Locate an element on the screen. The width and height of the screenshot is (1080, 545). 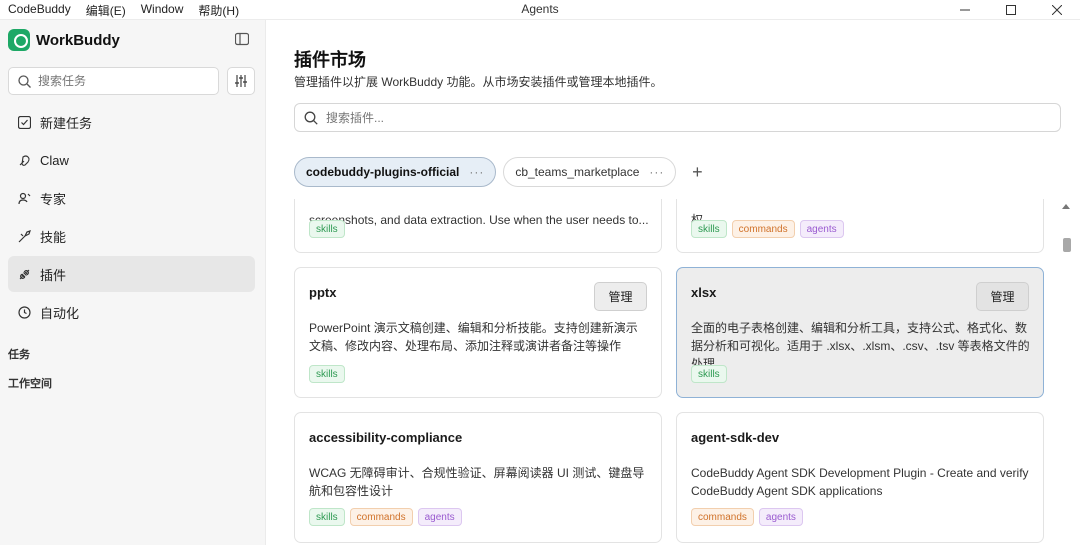
close-button is located at coordinates (1057, 10).